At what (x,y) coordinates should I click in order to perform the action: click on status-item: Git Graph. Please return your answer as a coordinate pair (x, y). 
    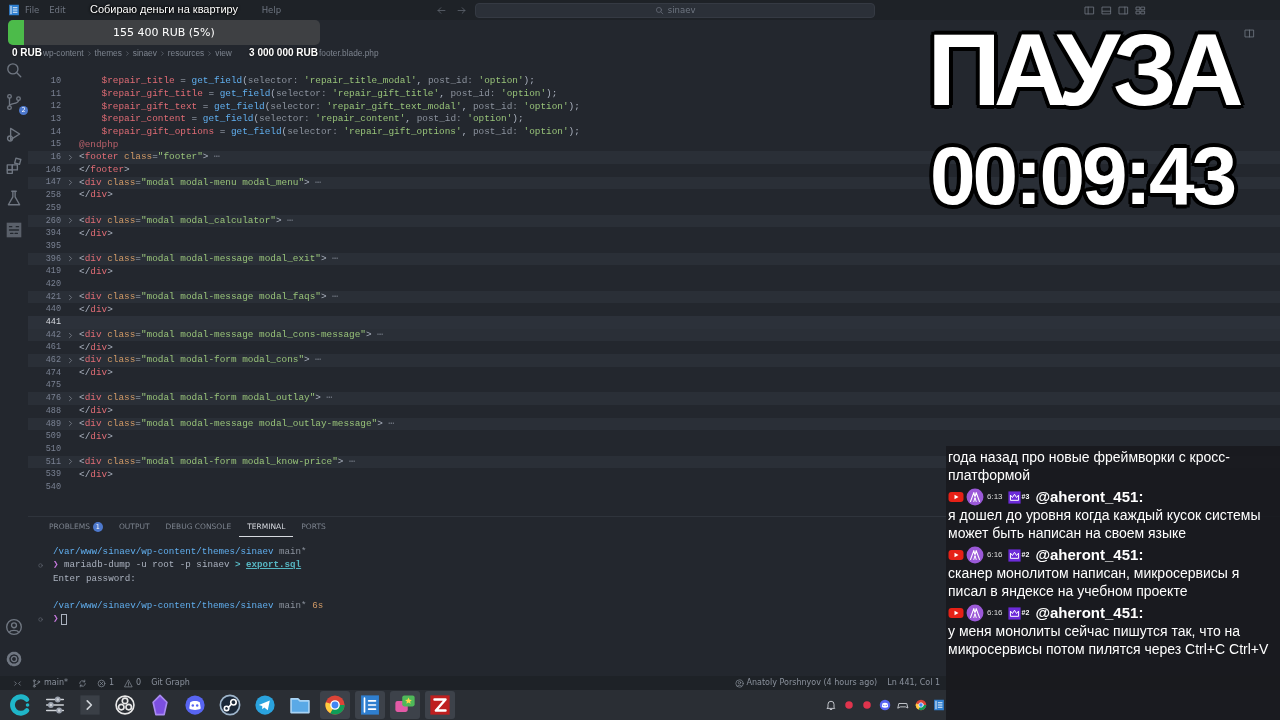
    Looking at the image, I should click on (170, 683).